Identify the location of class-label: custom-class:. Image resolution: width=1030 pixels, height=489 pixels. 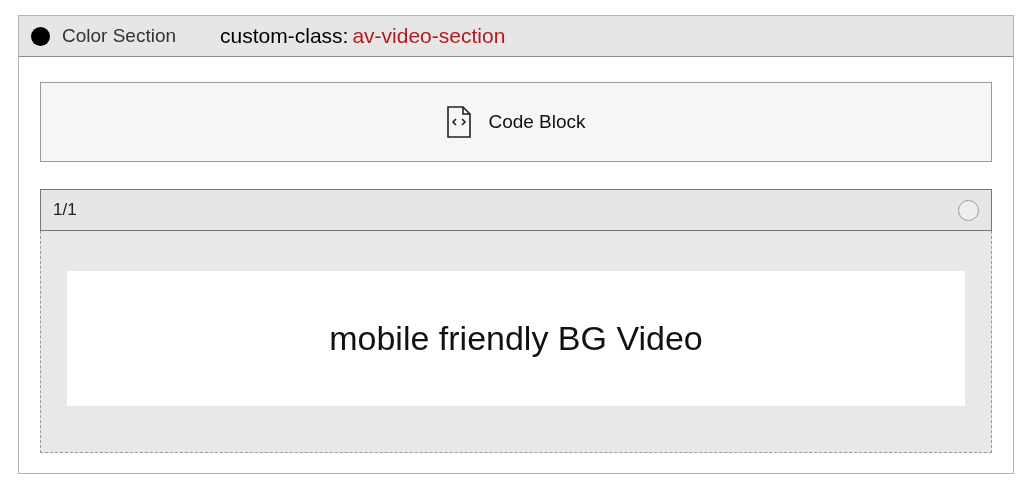
(284, 36).